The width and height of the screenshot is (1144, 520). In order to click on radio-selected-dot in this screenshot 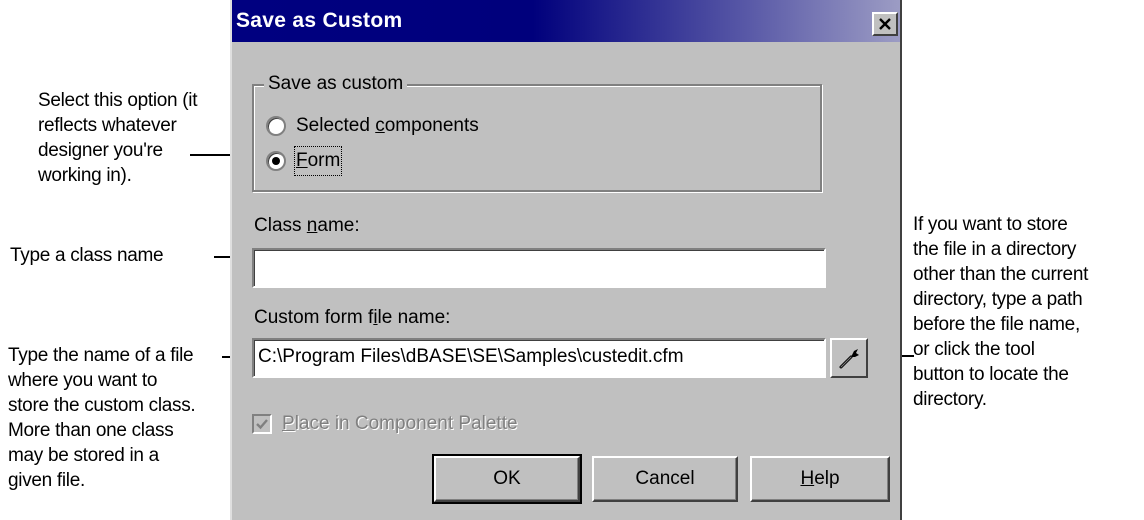, I will do `click(276, 161)`.